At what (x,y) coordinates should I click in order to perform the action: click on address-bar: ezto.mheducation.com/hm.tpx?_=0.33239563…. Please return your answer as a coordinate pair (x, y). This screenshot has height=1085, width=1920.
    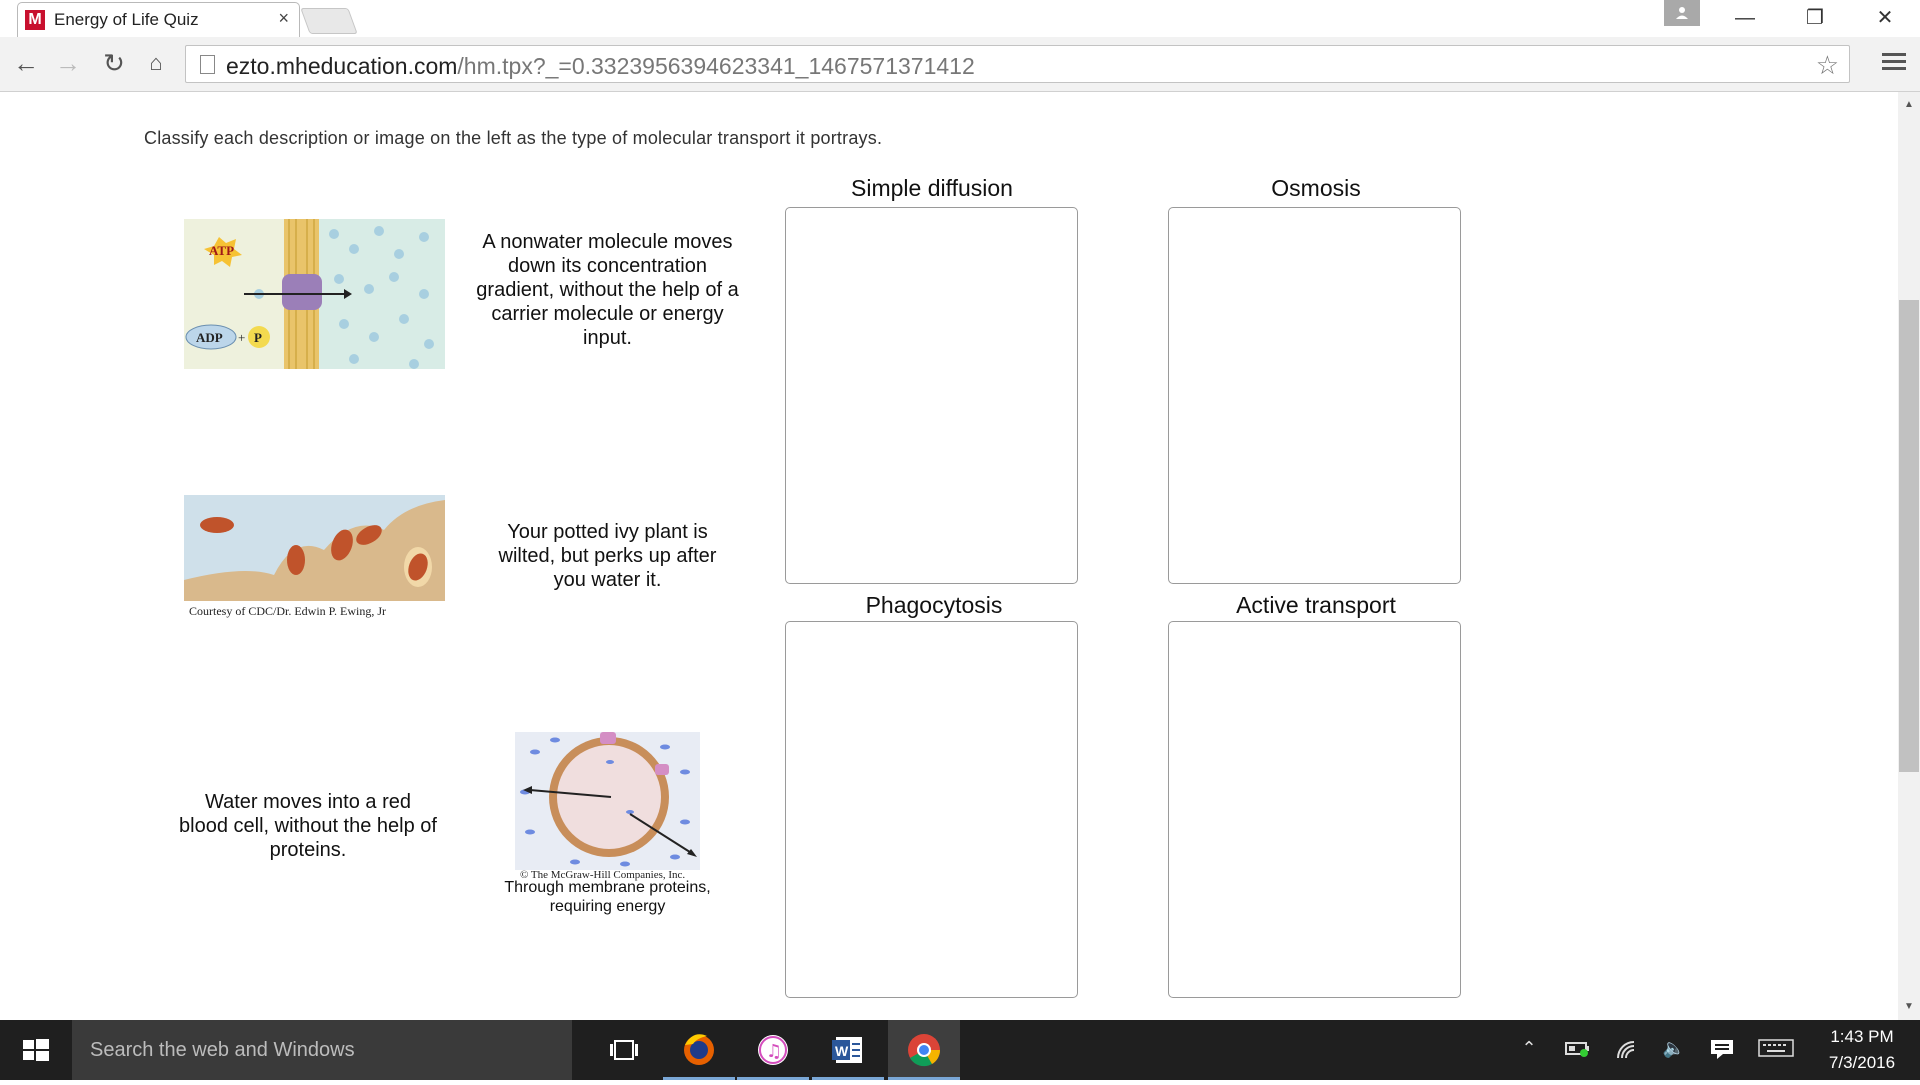
    Looking at the image, I should click on (1017, 64).